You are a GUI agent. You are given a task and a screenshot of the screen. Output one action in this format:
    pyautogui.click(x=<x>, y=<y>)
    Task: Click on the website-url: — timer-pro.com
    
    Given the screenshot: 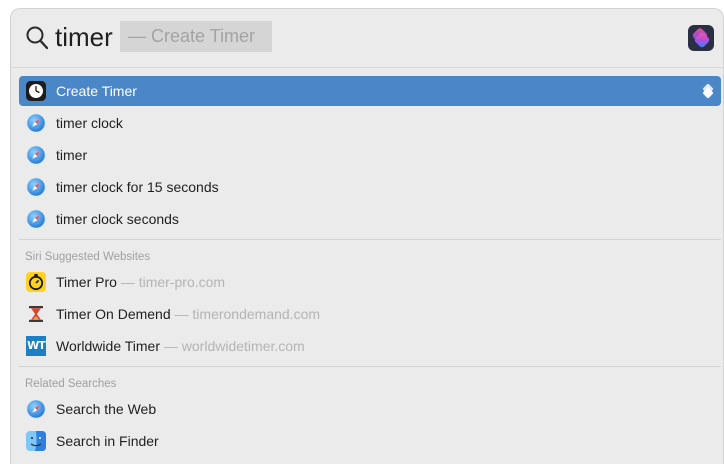 What is the action you would take?
    pyautogui.click(x=173, y=282)
    